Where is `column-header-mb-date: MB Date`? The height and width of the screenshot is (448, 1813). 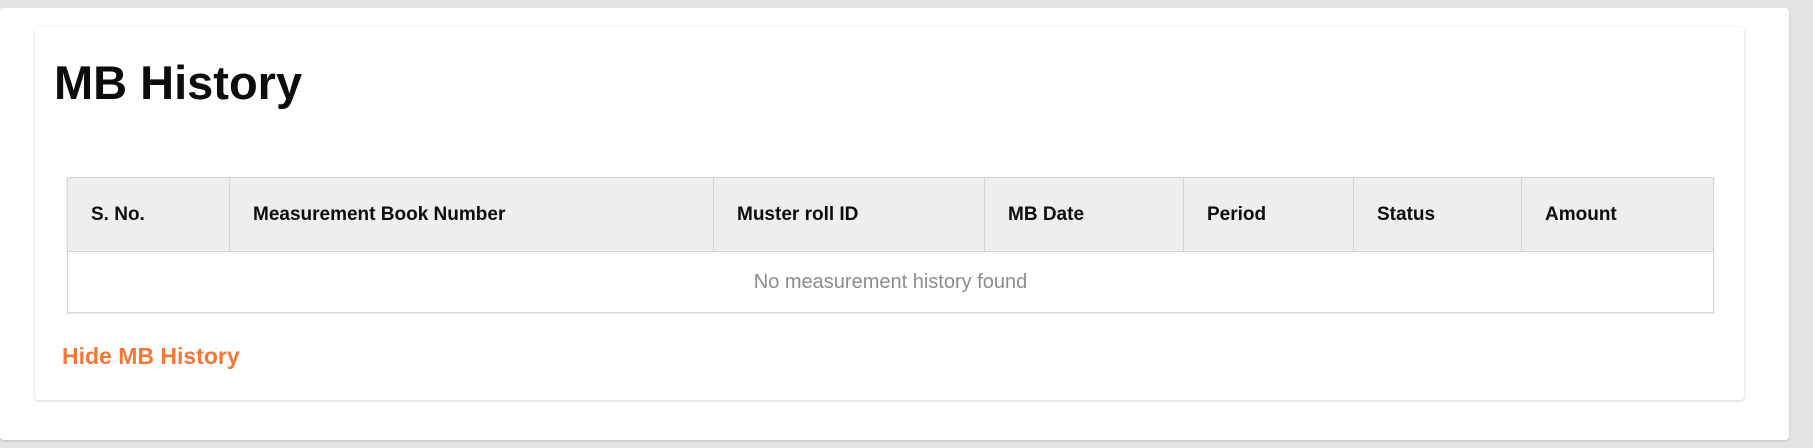 column-header-mb-date: MB Date is located at coordinates (1084, 214).